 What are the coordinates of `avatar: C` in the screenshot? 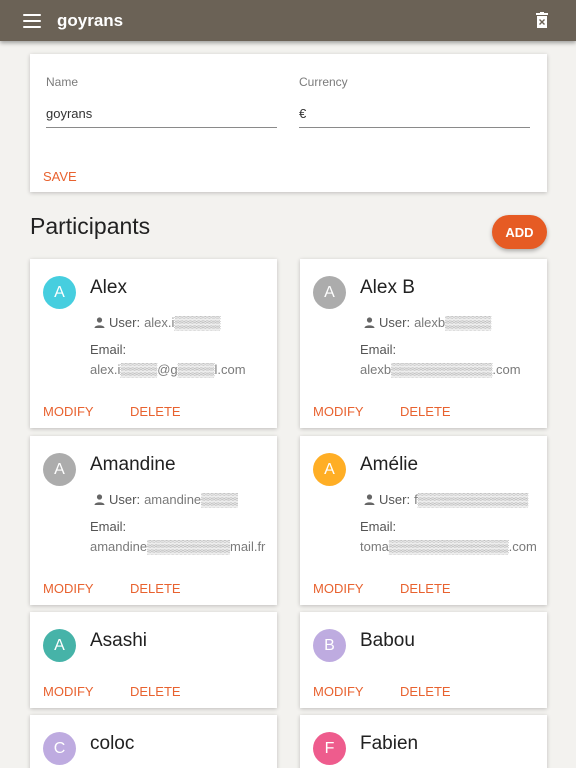 It's located at (59, 748).